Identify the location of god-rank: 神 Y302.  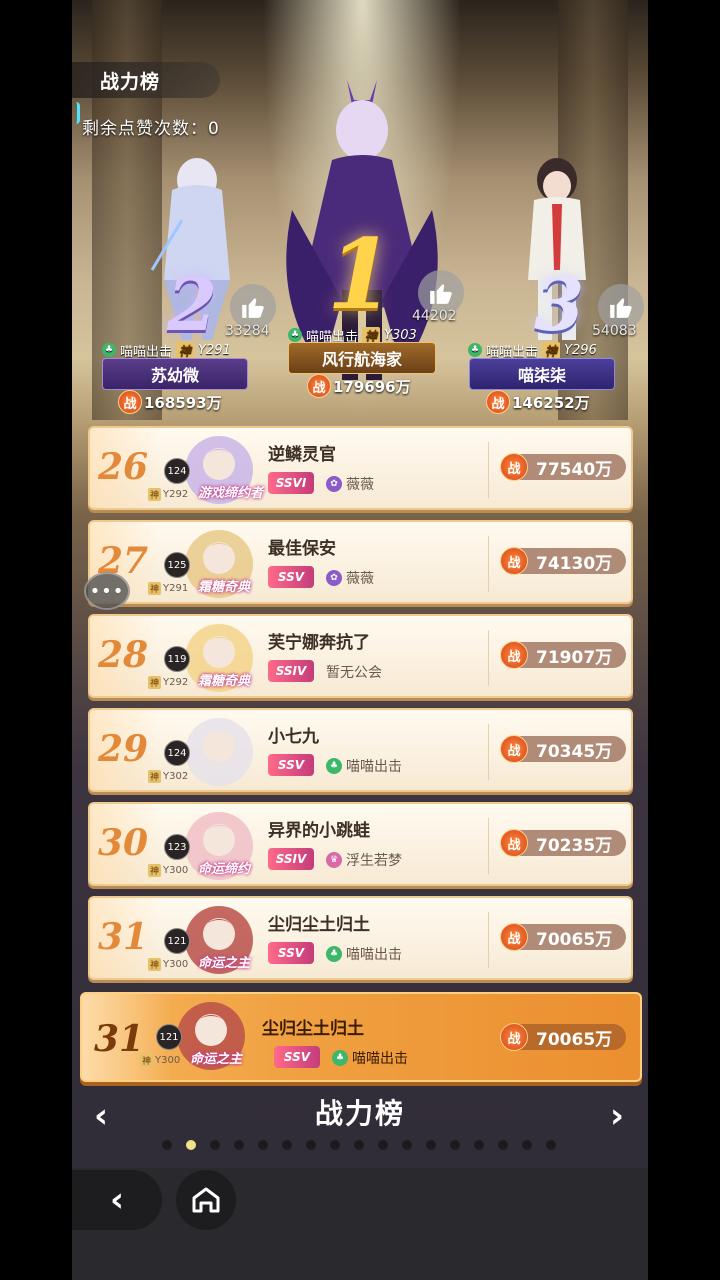
(168, 776).